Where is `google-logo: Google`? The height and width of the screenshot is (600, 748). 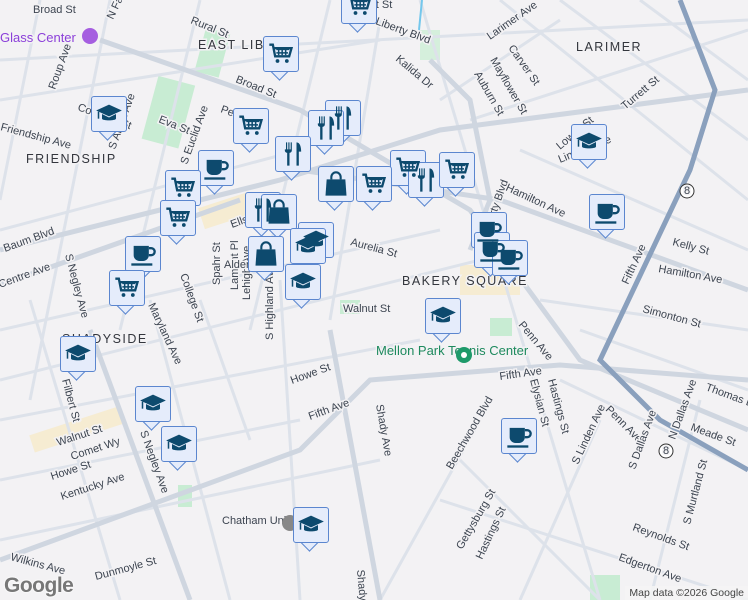 google-logo: Google is located at coordinates (39, 585).